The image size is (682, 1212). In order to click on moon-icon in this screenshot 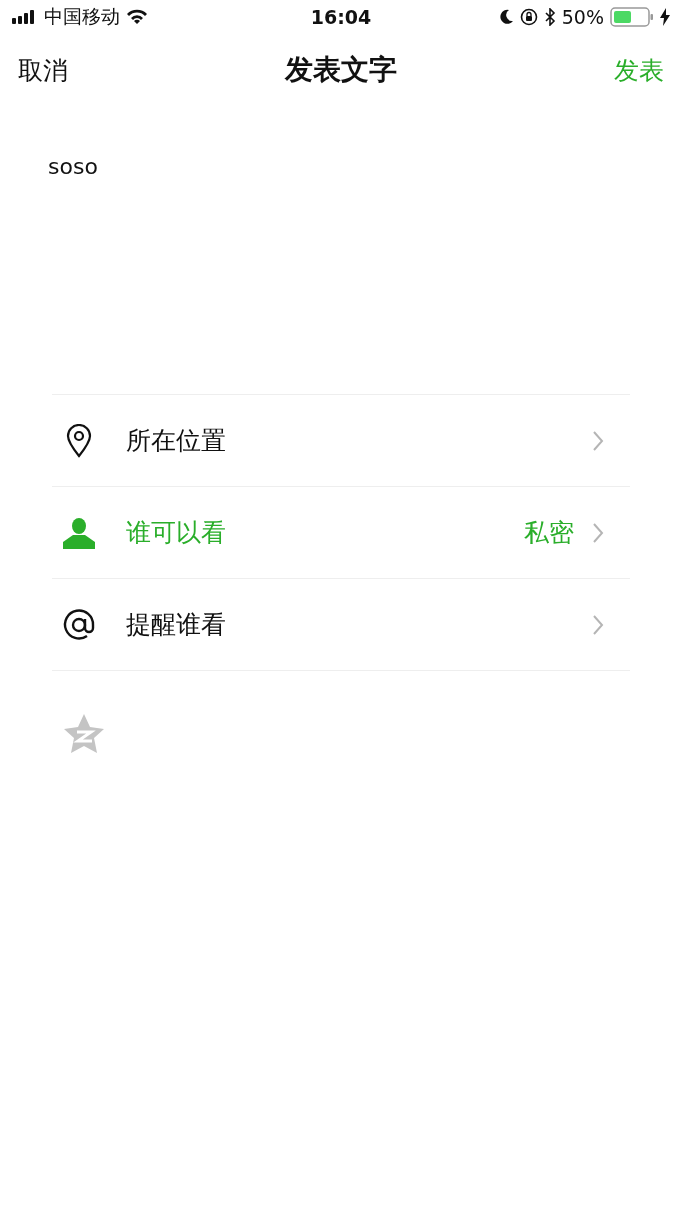, I will do `click(506, 17)`.